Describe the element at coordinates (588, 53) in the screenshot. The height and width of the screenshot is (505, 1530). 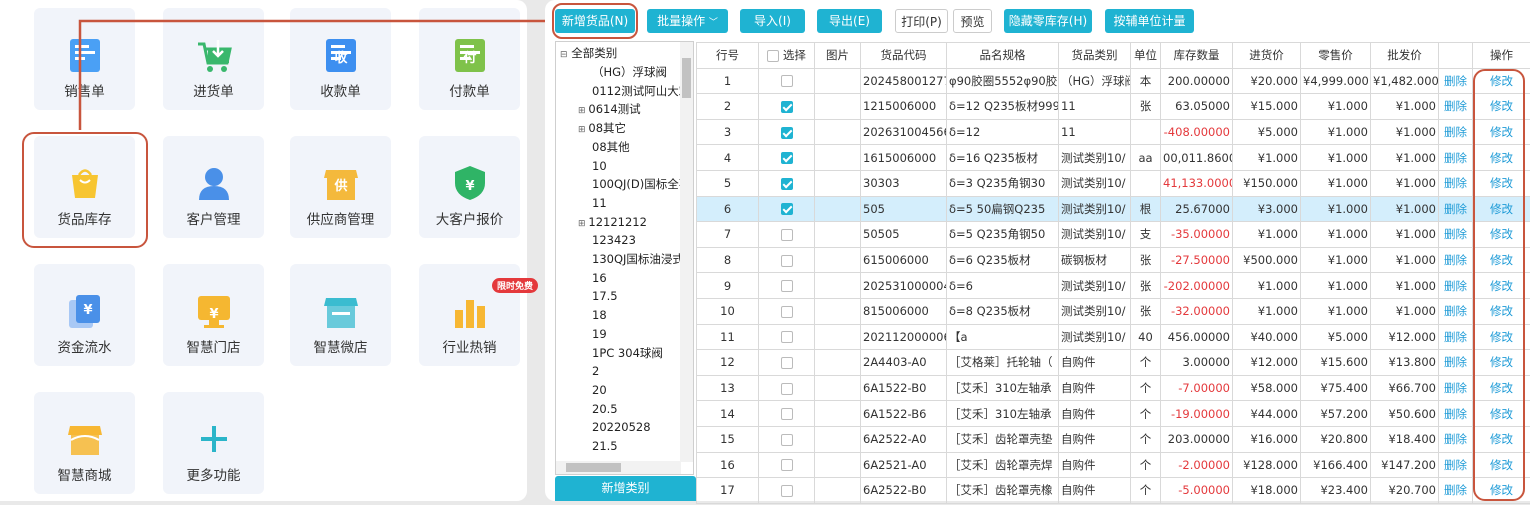
I see `tree-root: ⊟ 全部类别` at that location.